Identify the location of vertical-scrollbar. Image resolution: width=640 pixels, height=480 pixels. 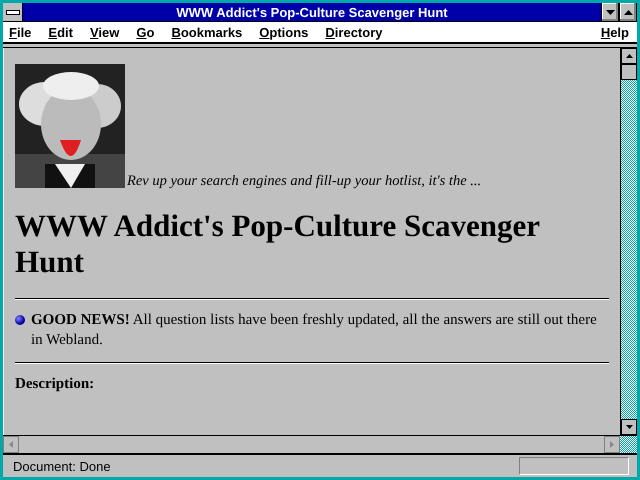
(628, 241).